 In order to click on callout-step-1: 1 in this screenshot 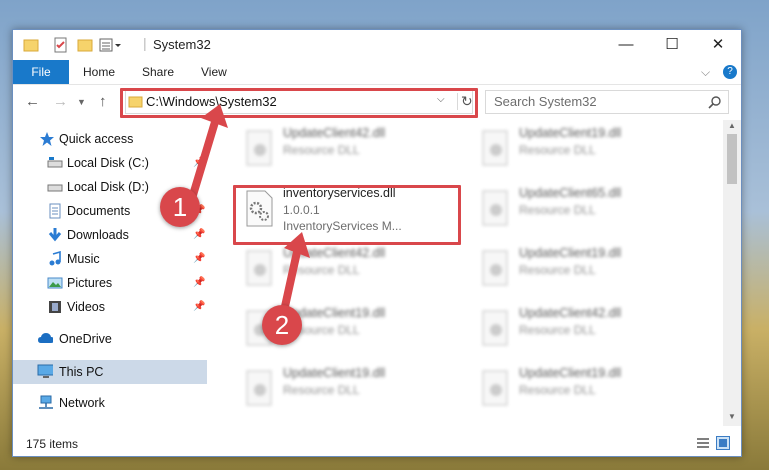, I will do `click(180, 207)`.